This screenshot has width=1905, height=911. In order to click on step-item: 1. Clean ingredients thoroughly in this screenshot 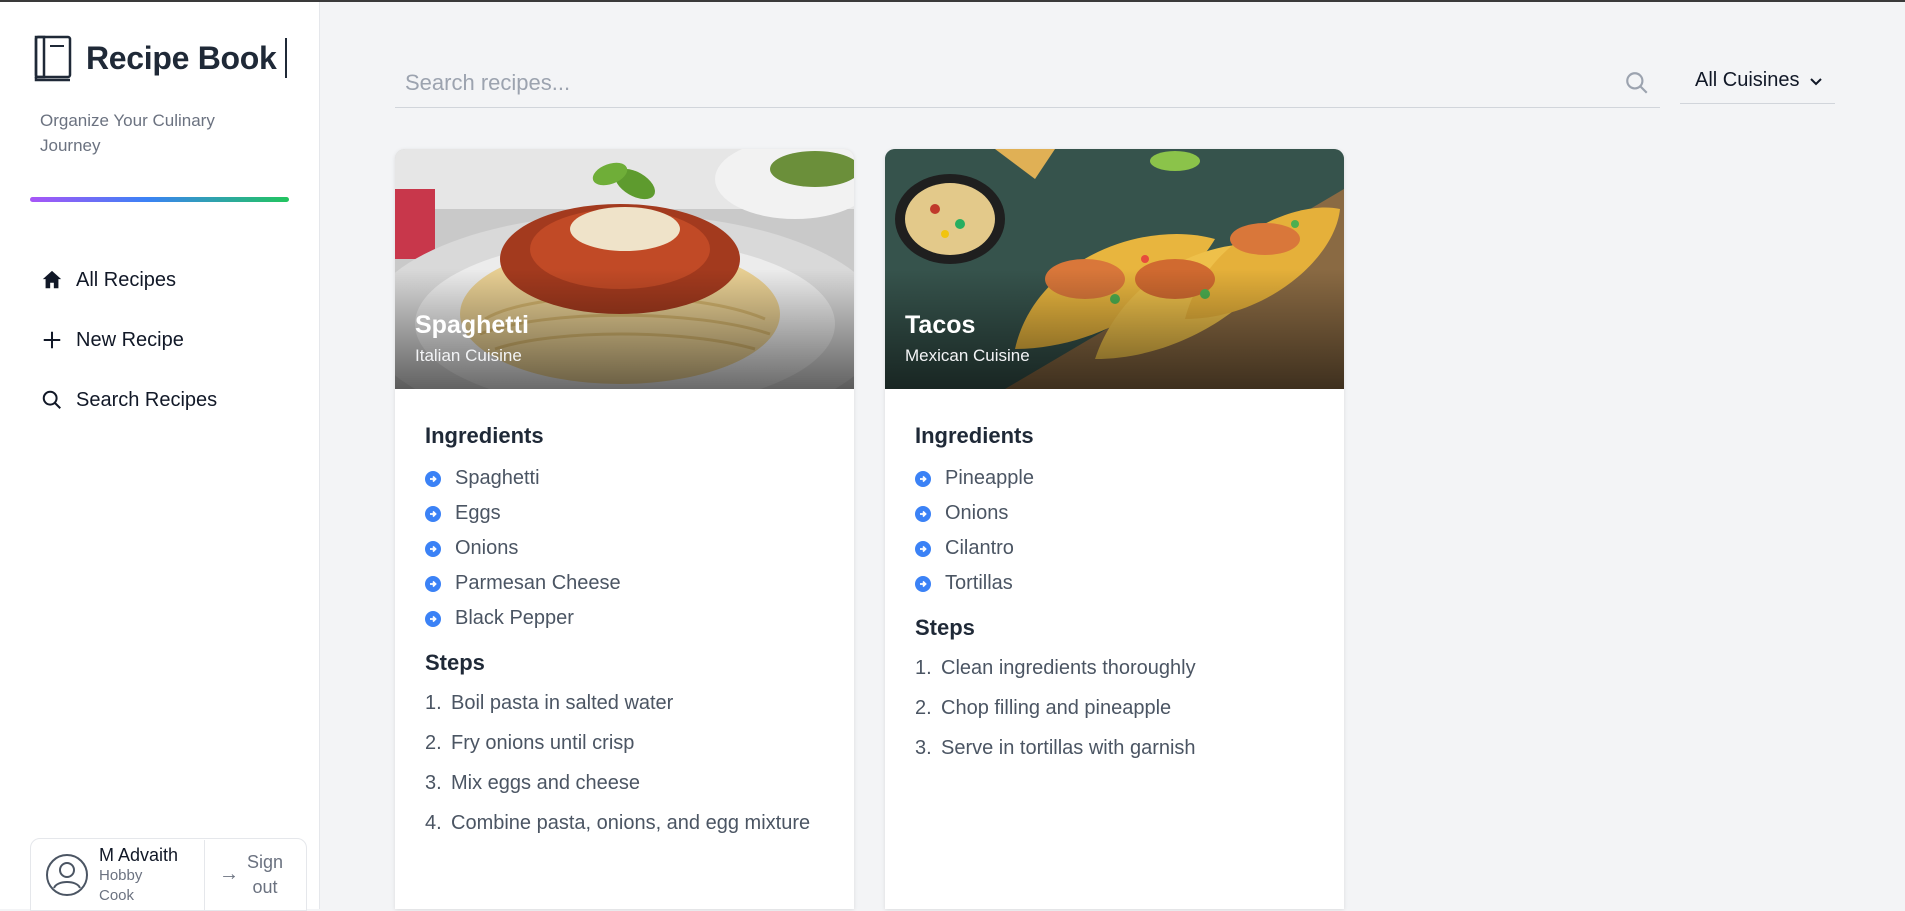, I will do `click(1114, 668)`.